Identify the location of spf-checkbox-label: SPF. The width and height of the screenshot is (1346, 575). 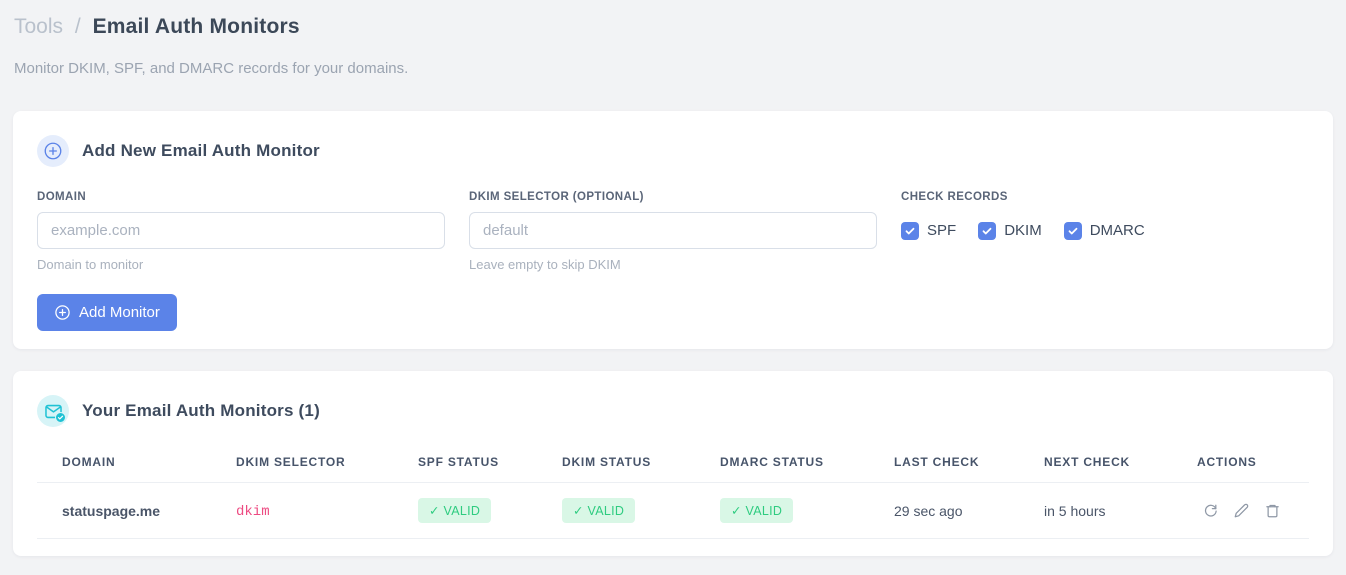
(942, 230).